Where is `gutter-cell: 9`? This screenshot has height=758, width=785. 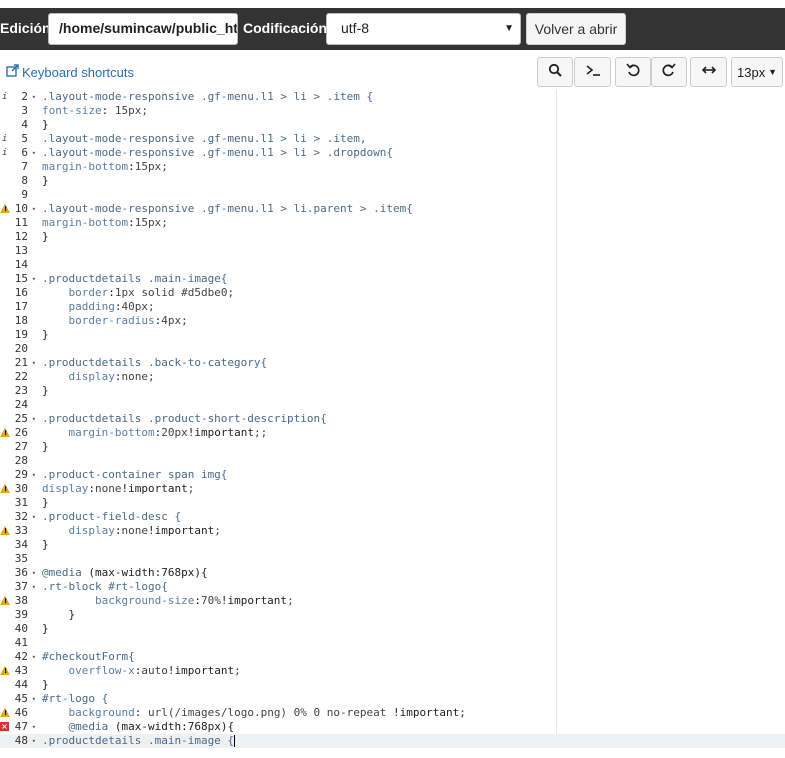
gutter-cell: 9 is located at coordinates (19, 195).